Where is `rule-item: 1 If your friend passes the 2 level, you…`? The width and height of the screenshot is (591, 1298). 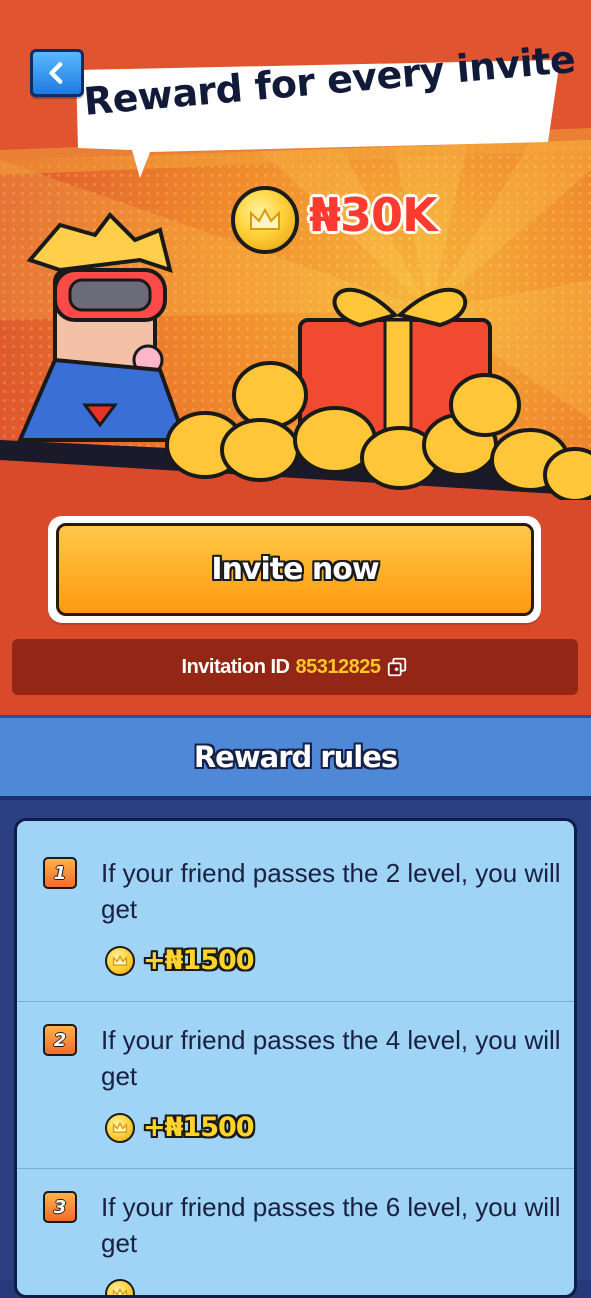
rule-item: 1 If your friend passes the 2 level, you… is located at coordinates (295, 904).